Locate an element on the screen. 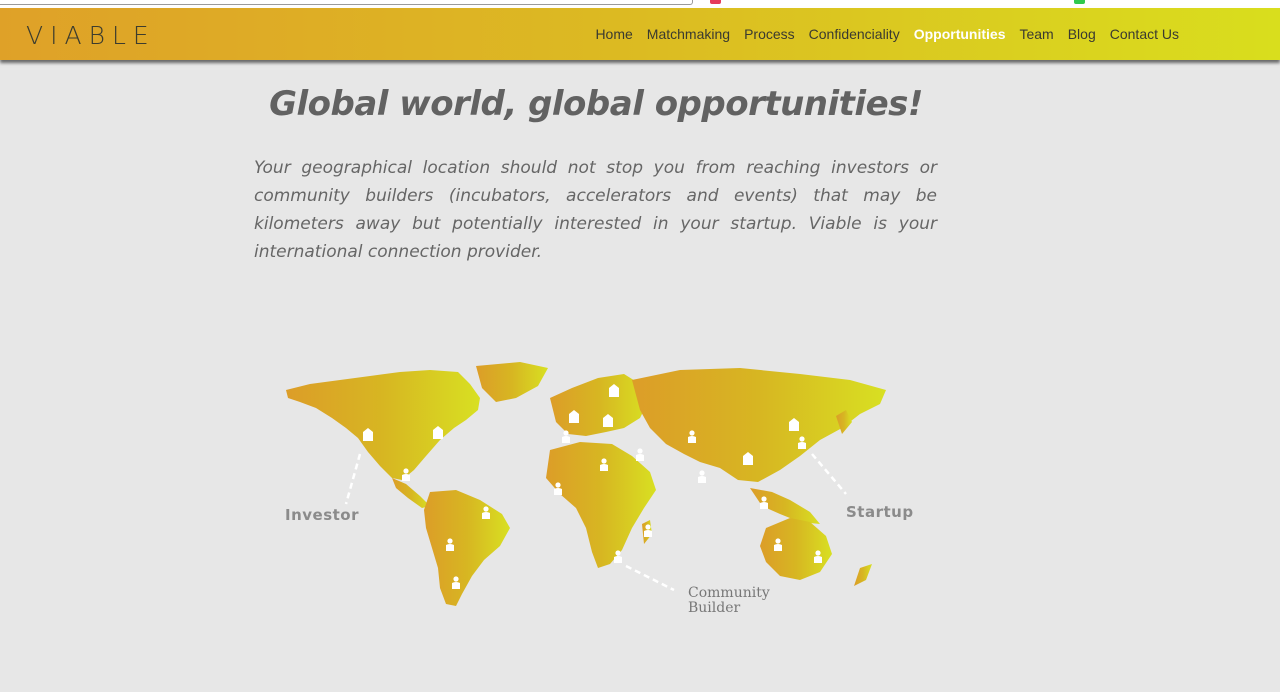 This screenshot has height=692, width=1280. community-builder-label: Community Builder is located at coordinates (729, 601).